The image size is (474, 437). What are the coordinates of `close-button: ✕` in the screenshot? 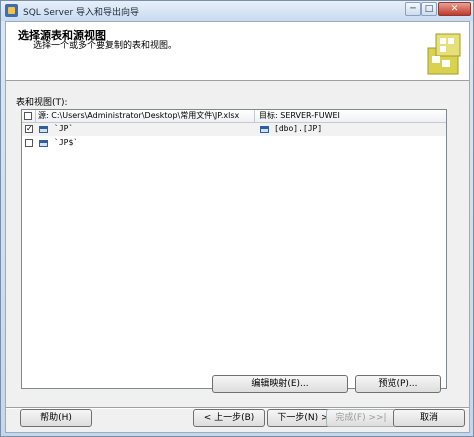 It's located at (454, 9).